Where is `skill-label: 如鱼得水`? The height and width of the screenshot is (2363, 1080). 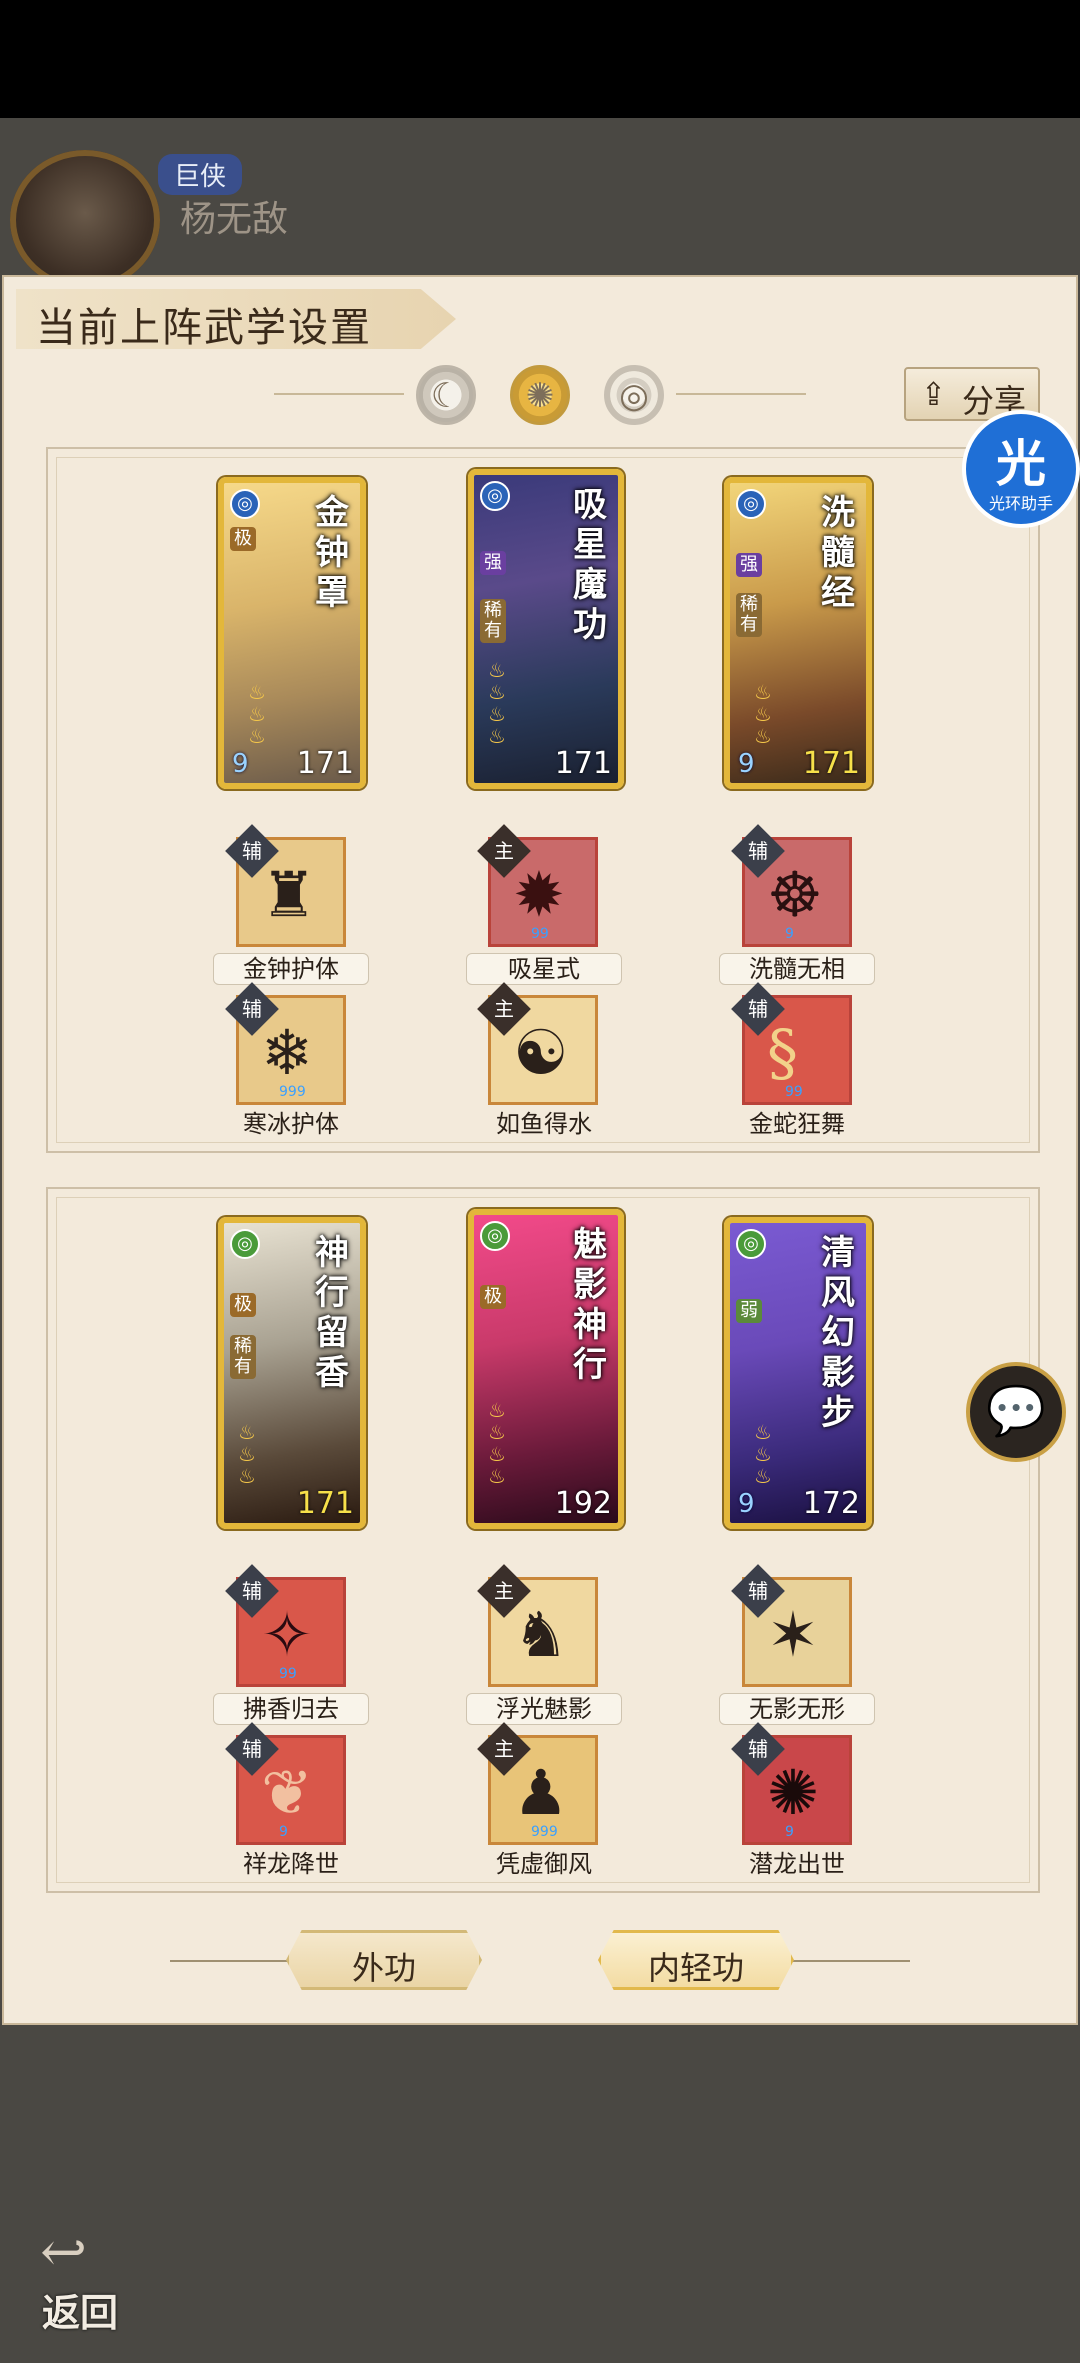
skill-label: 如鱼得水 is located at coordinates (544, 1124).